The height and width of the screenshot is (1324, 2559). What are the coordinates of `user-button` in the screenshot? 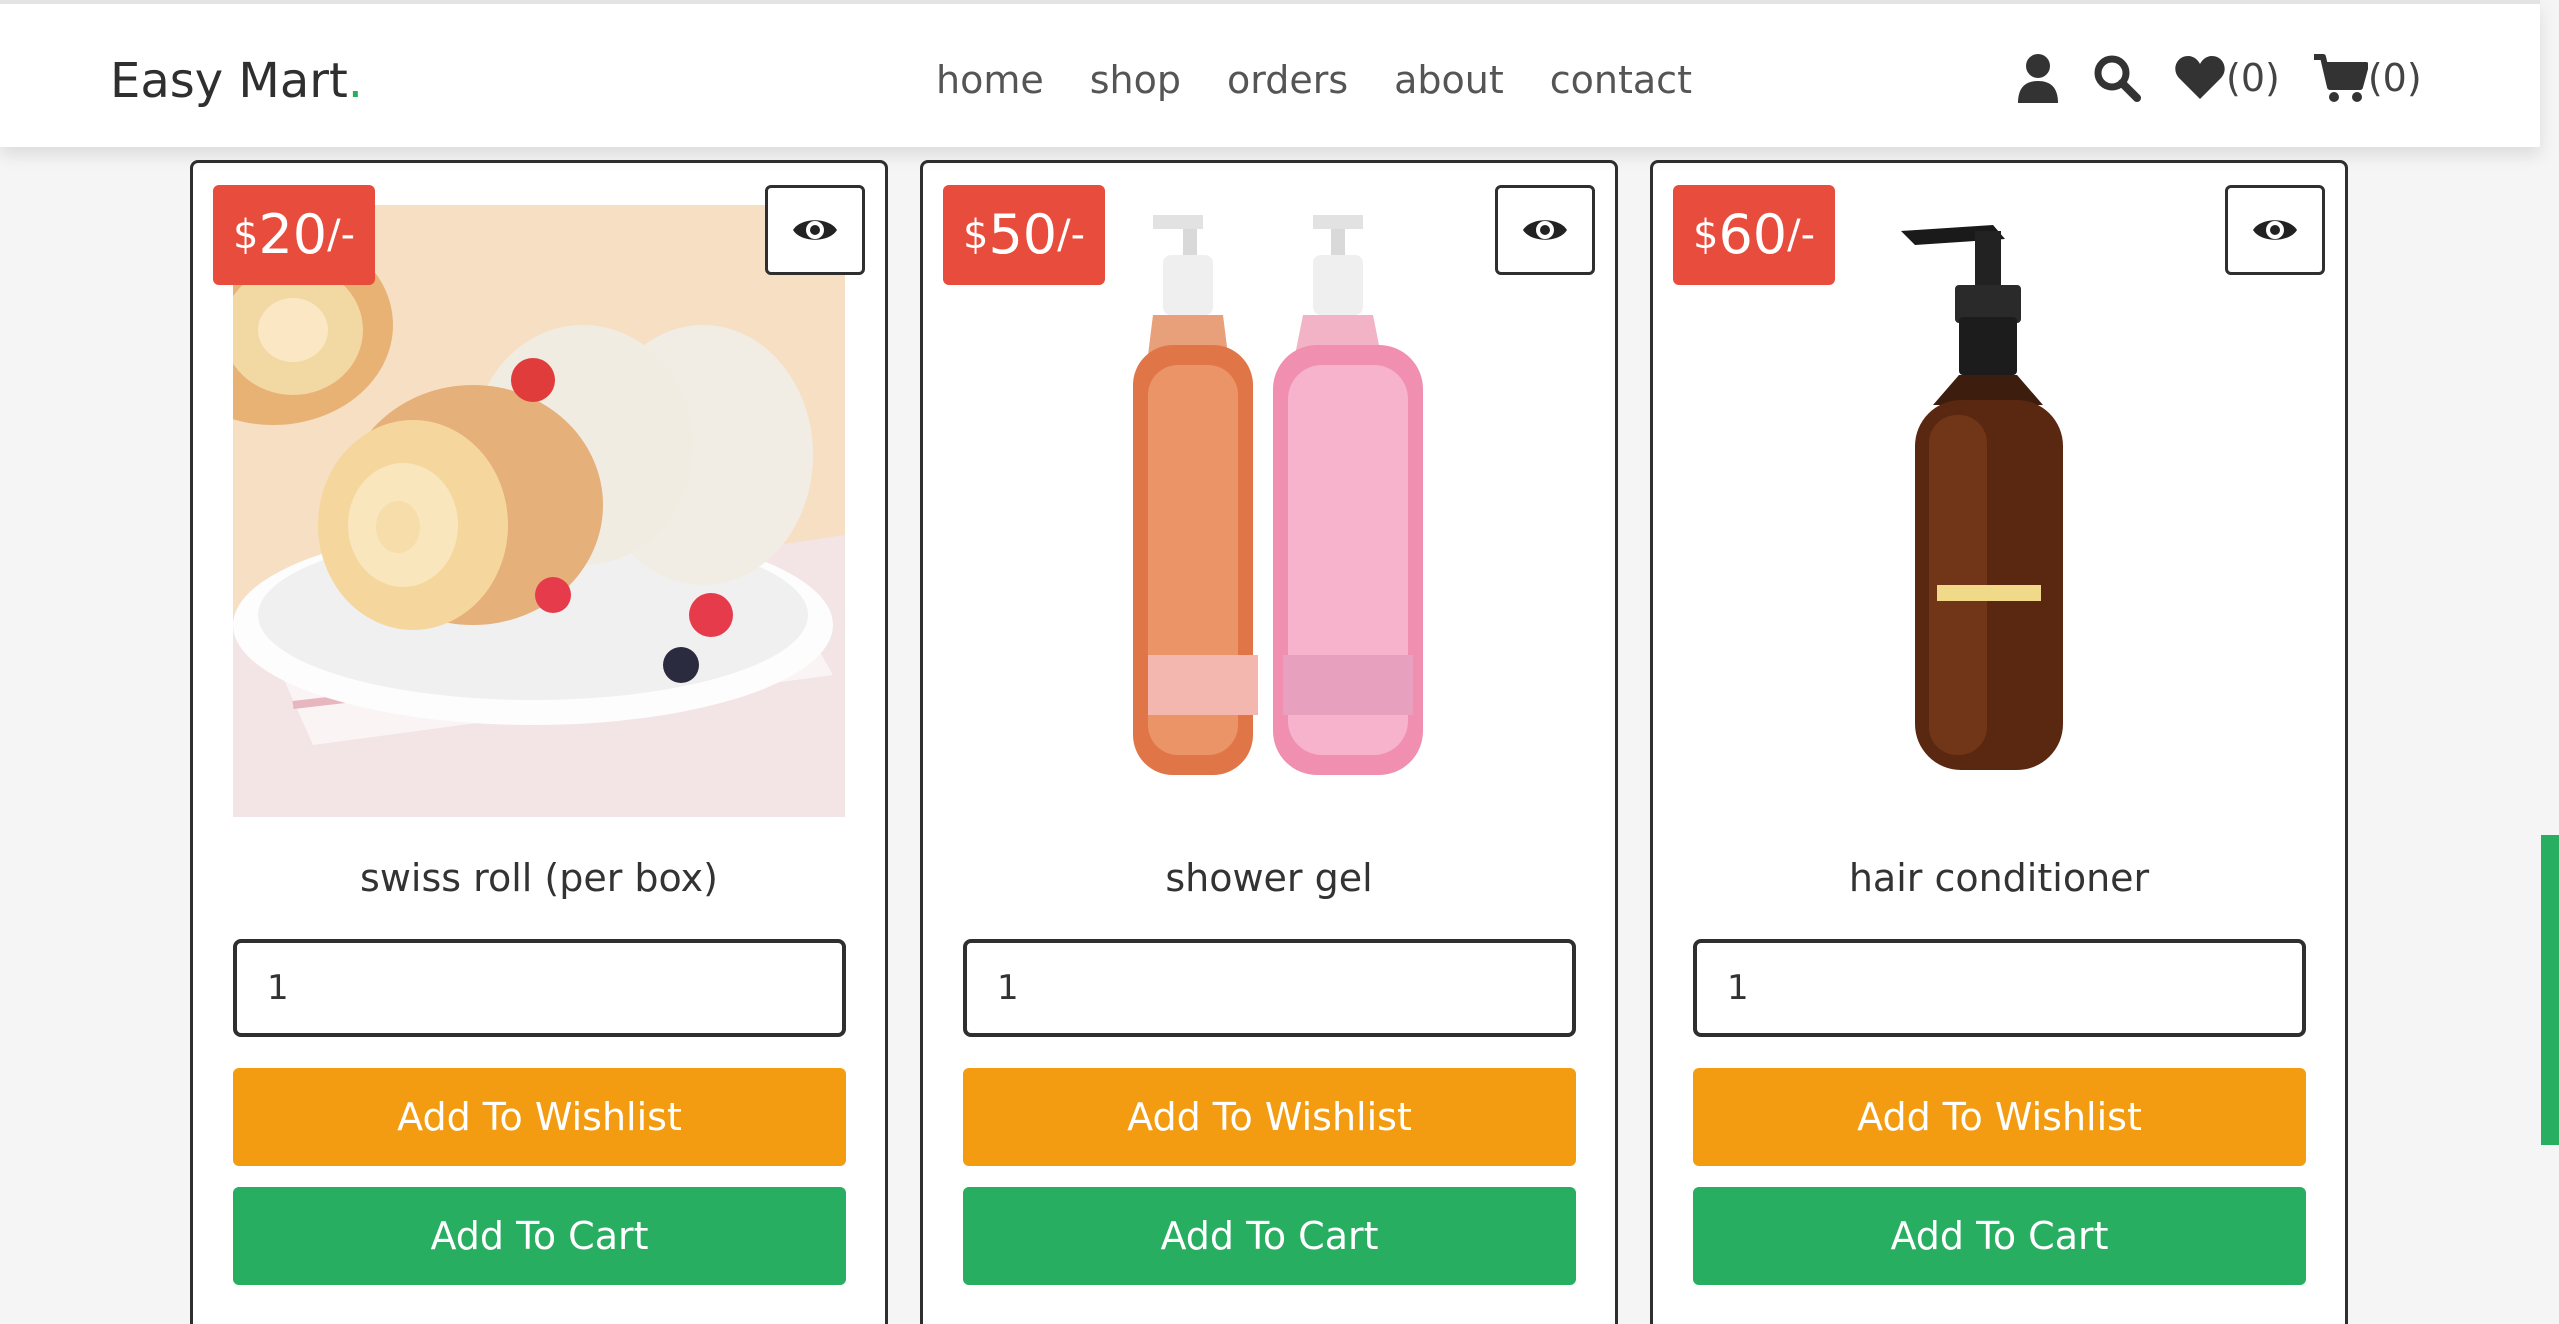 It's located at (2038, 78).